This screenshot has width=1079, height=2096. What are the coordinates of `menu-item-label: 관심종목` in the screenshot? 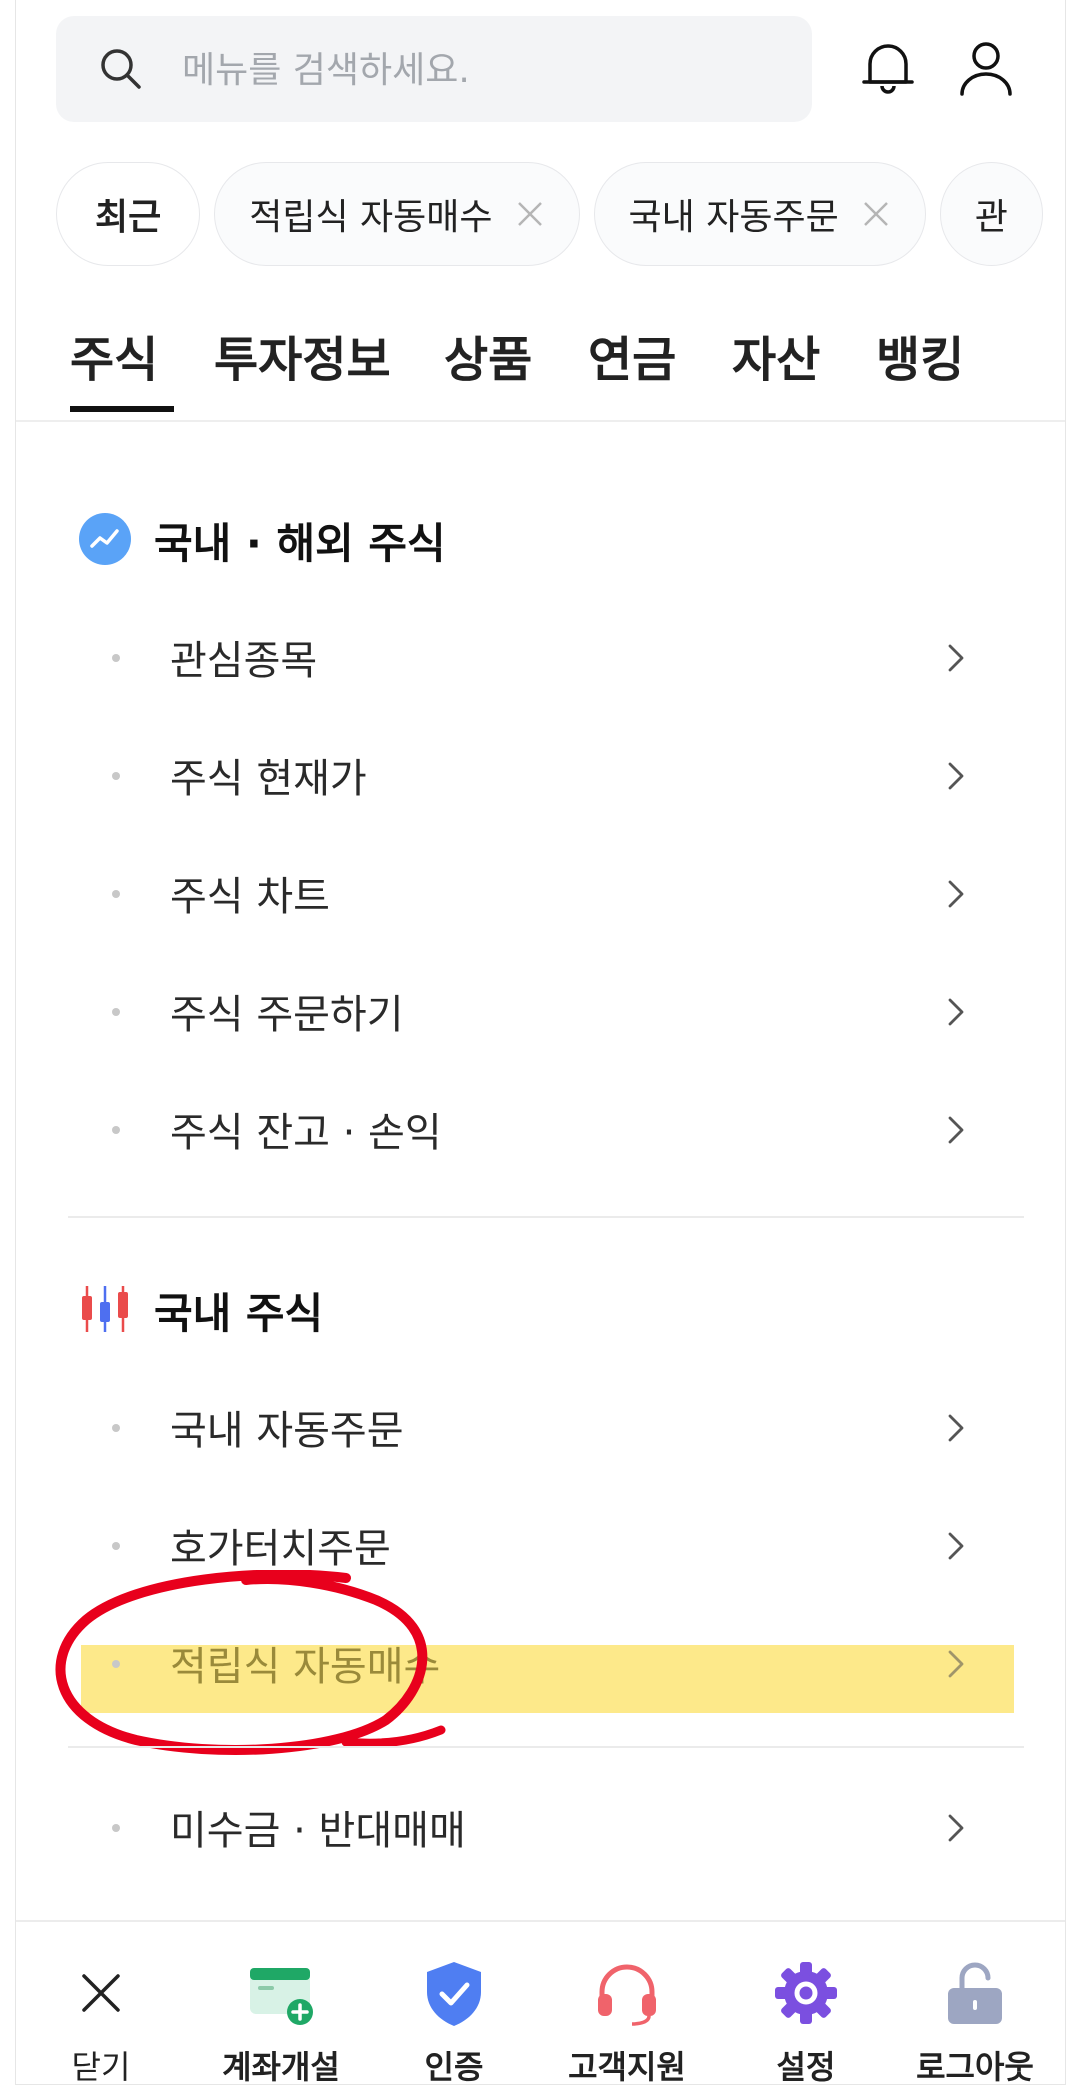 It's located at (244, 661).